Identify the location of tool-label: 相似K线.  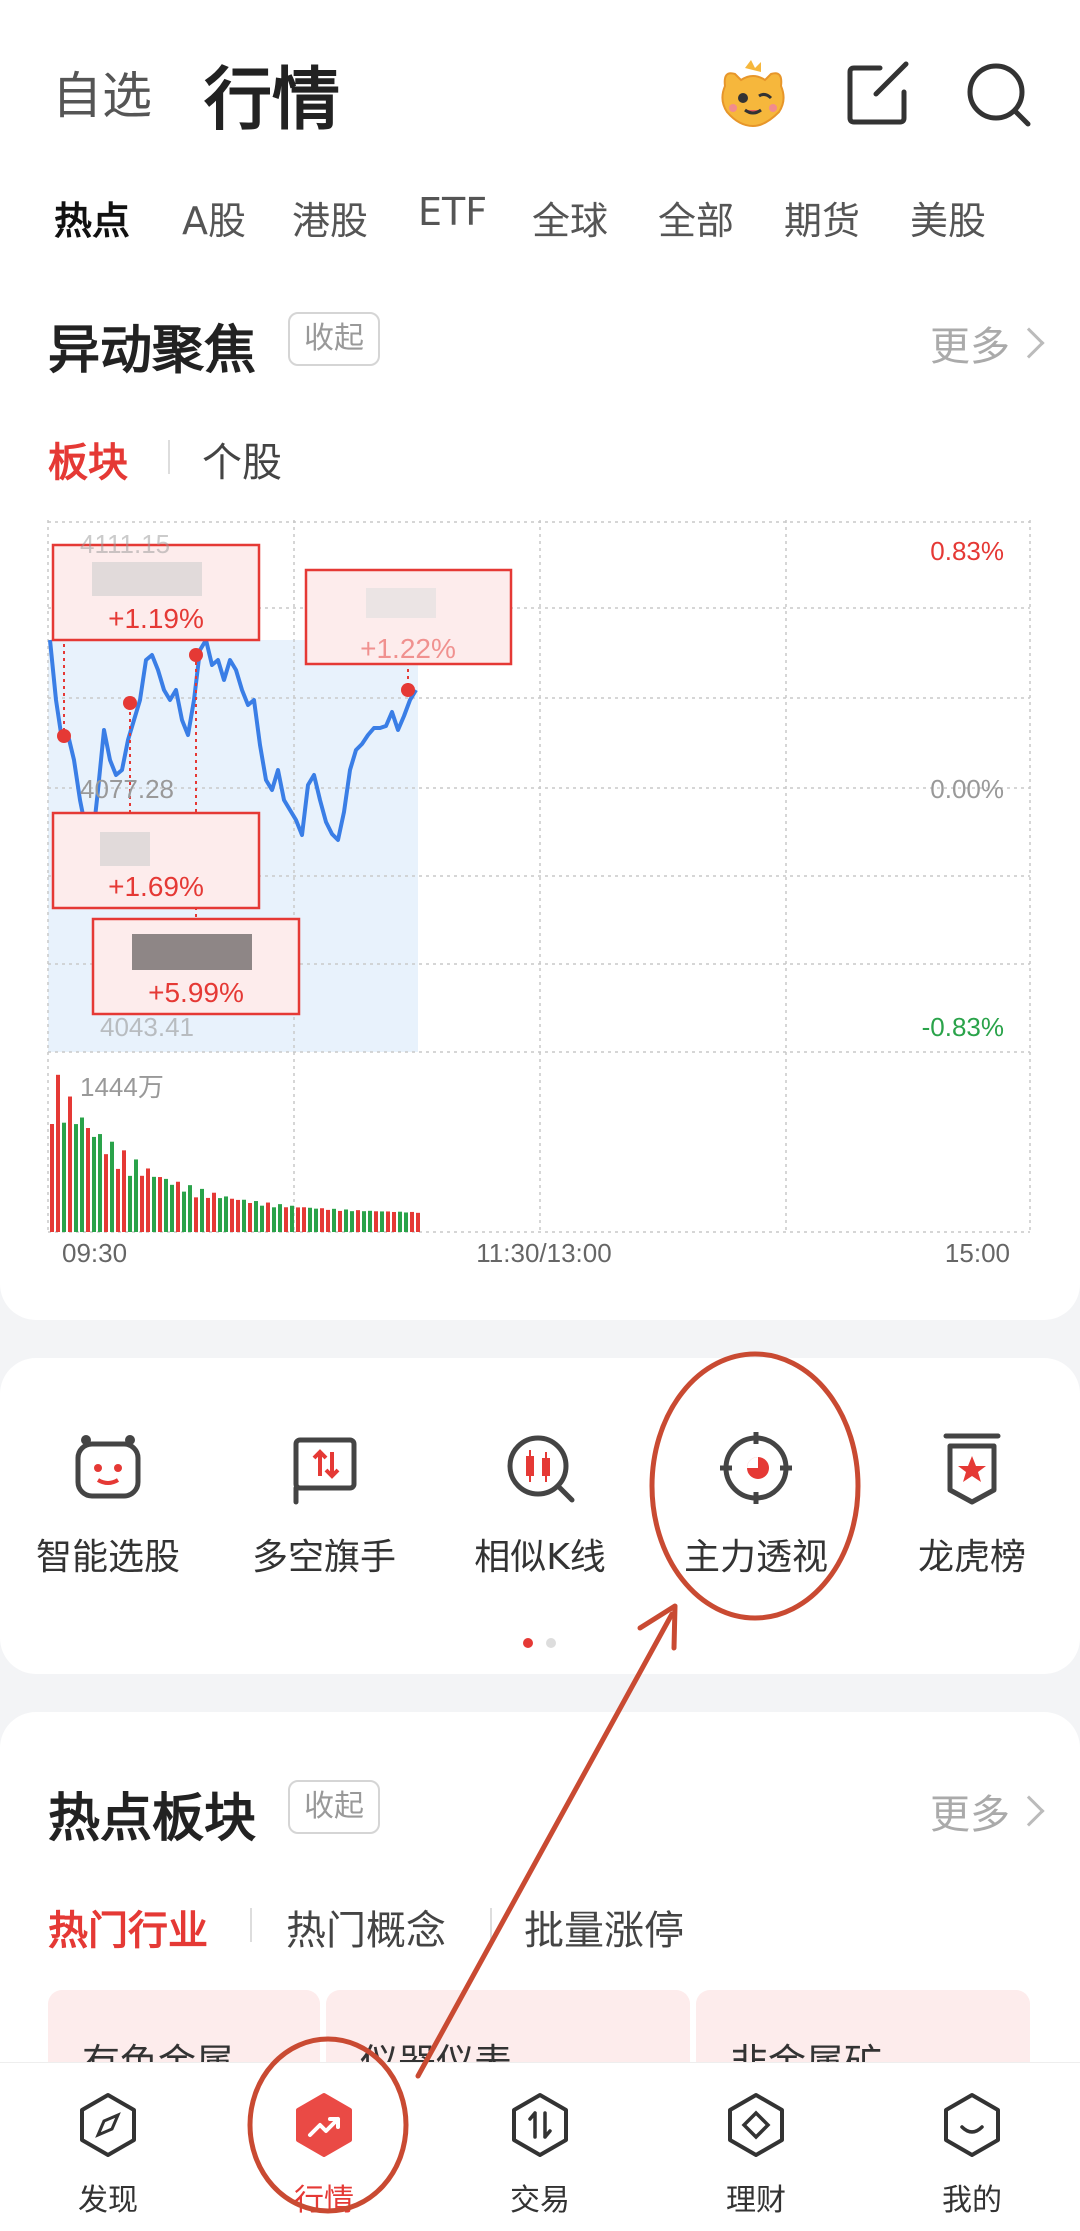
(540, 1557).